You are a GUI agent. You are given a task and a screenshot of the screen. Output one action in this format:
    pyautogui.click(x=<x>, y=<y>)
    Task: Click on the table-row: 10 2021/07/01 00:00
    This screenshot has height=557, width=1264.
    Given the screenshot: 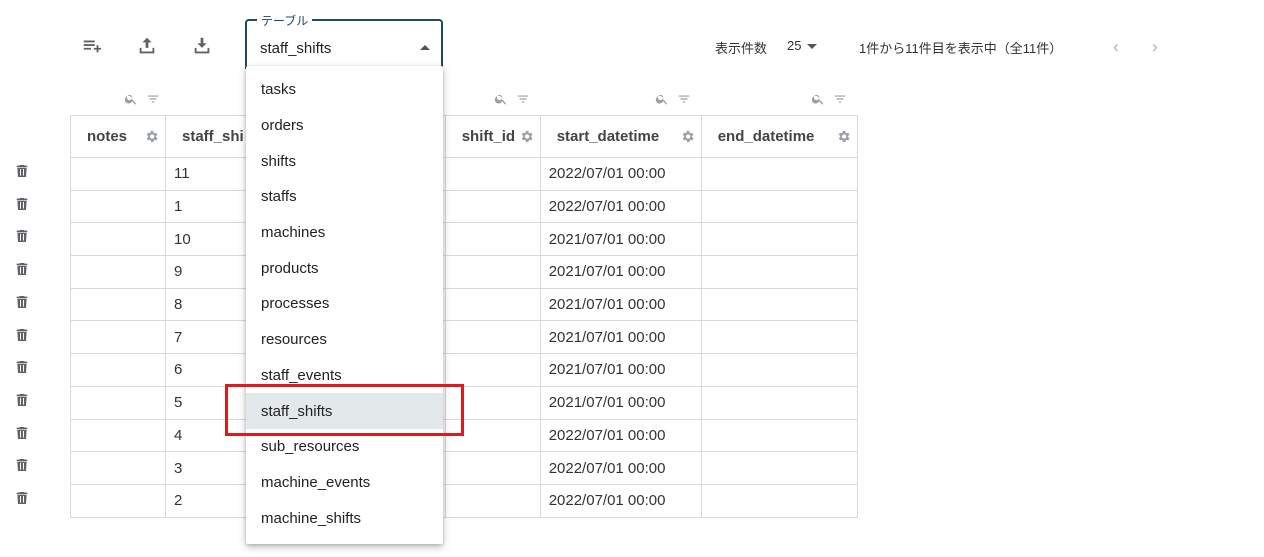 What is the action you would take?
    pyautogui.click(x=464, y=239)
    